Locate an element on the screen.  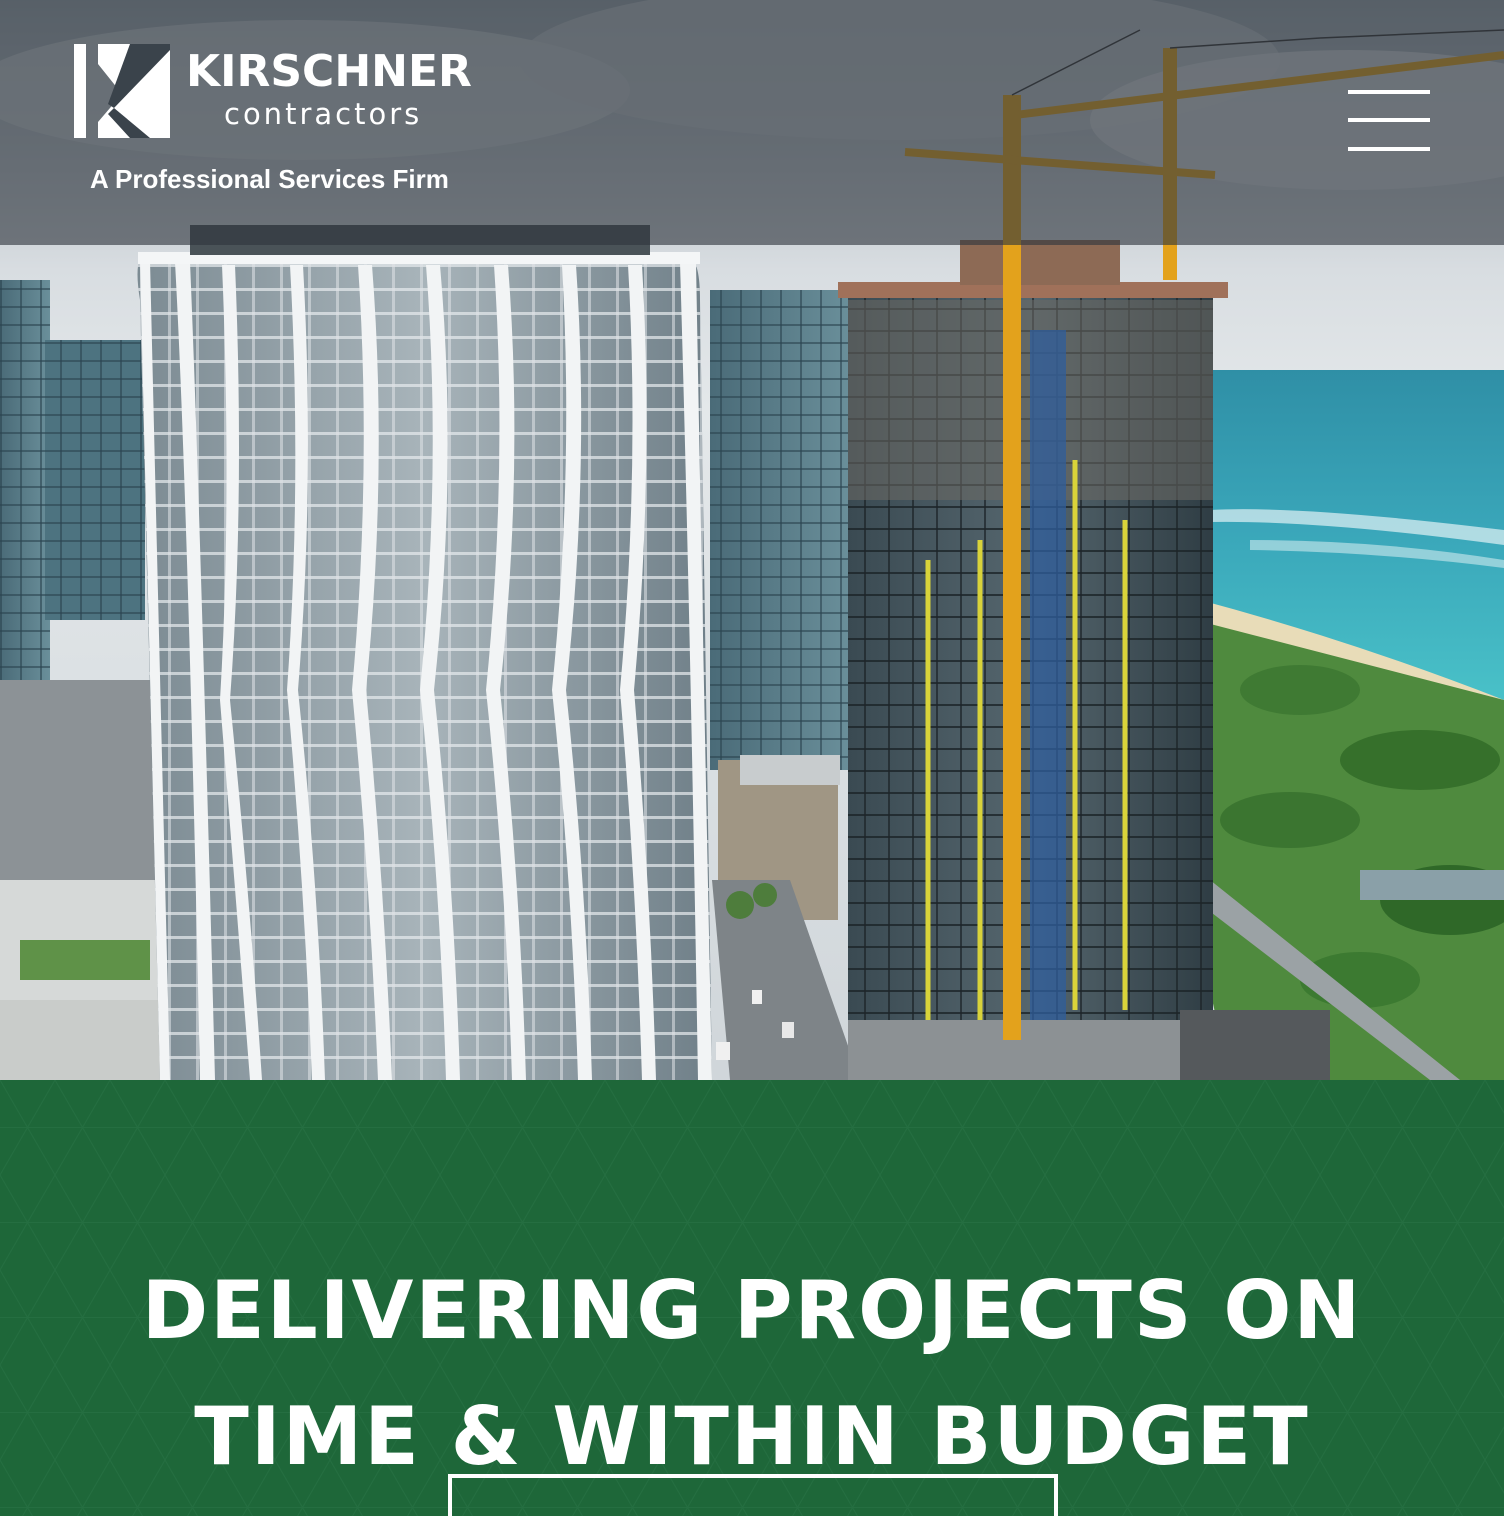
brand-tagline: A Professional Services Firm is located at coordinates (269, 179).